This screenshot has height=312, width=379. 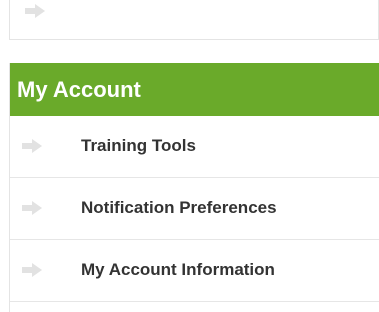 I want to click on menu-item-label: Notification Preferences, so click(x=179, y=207).